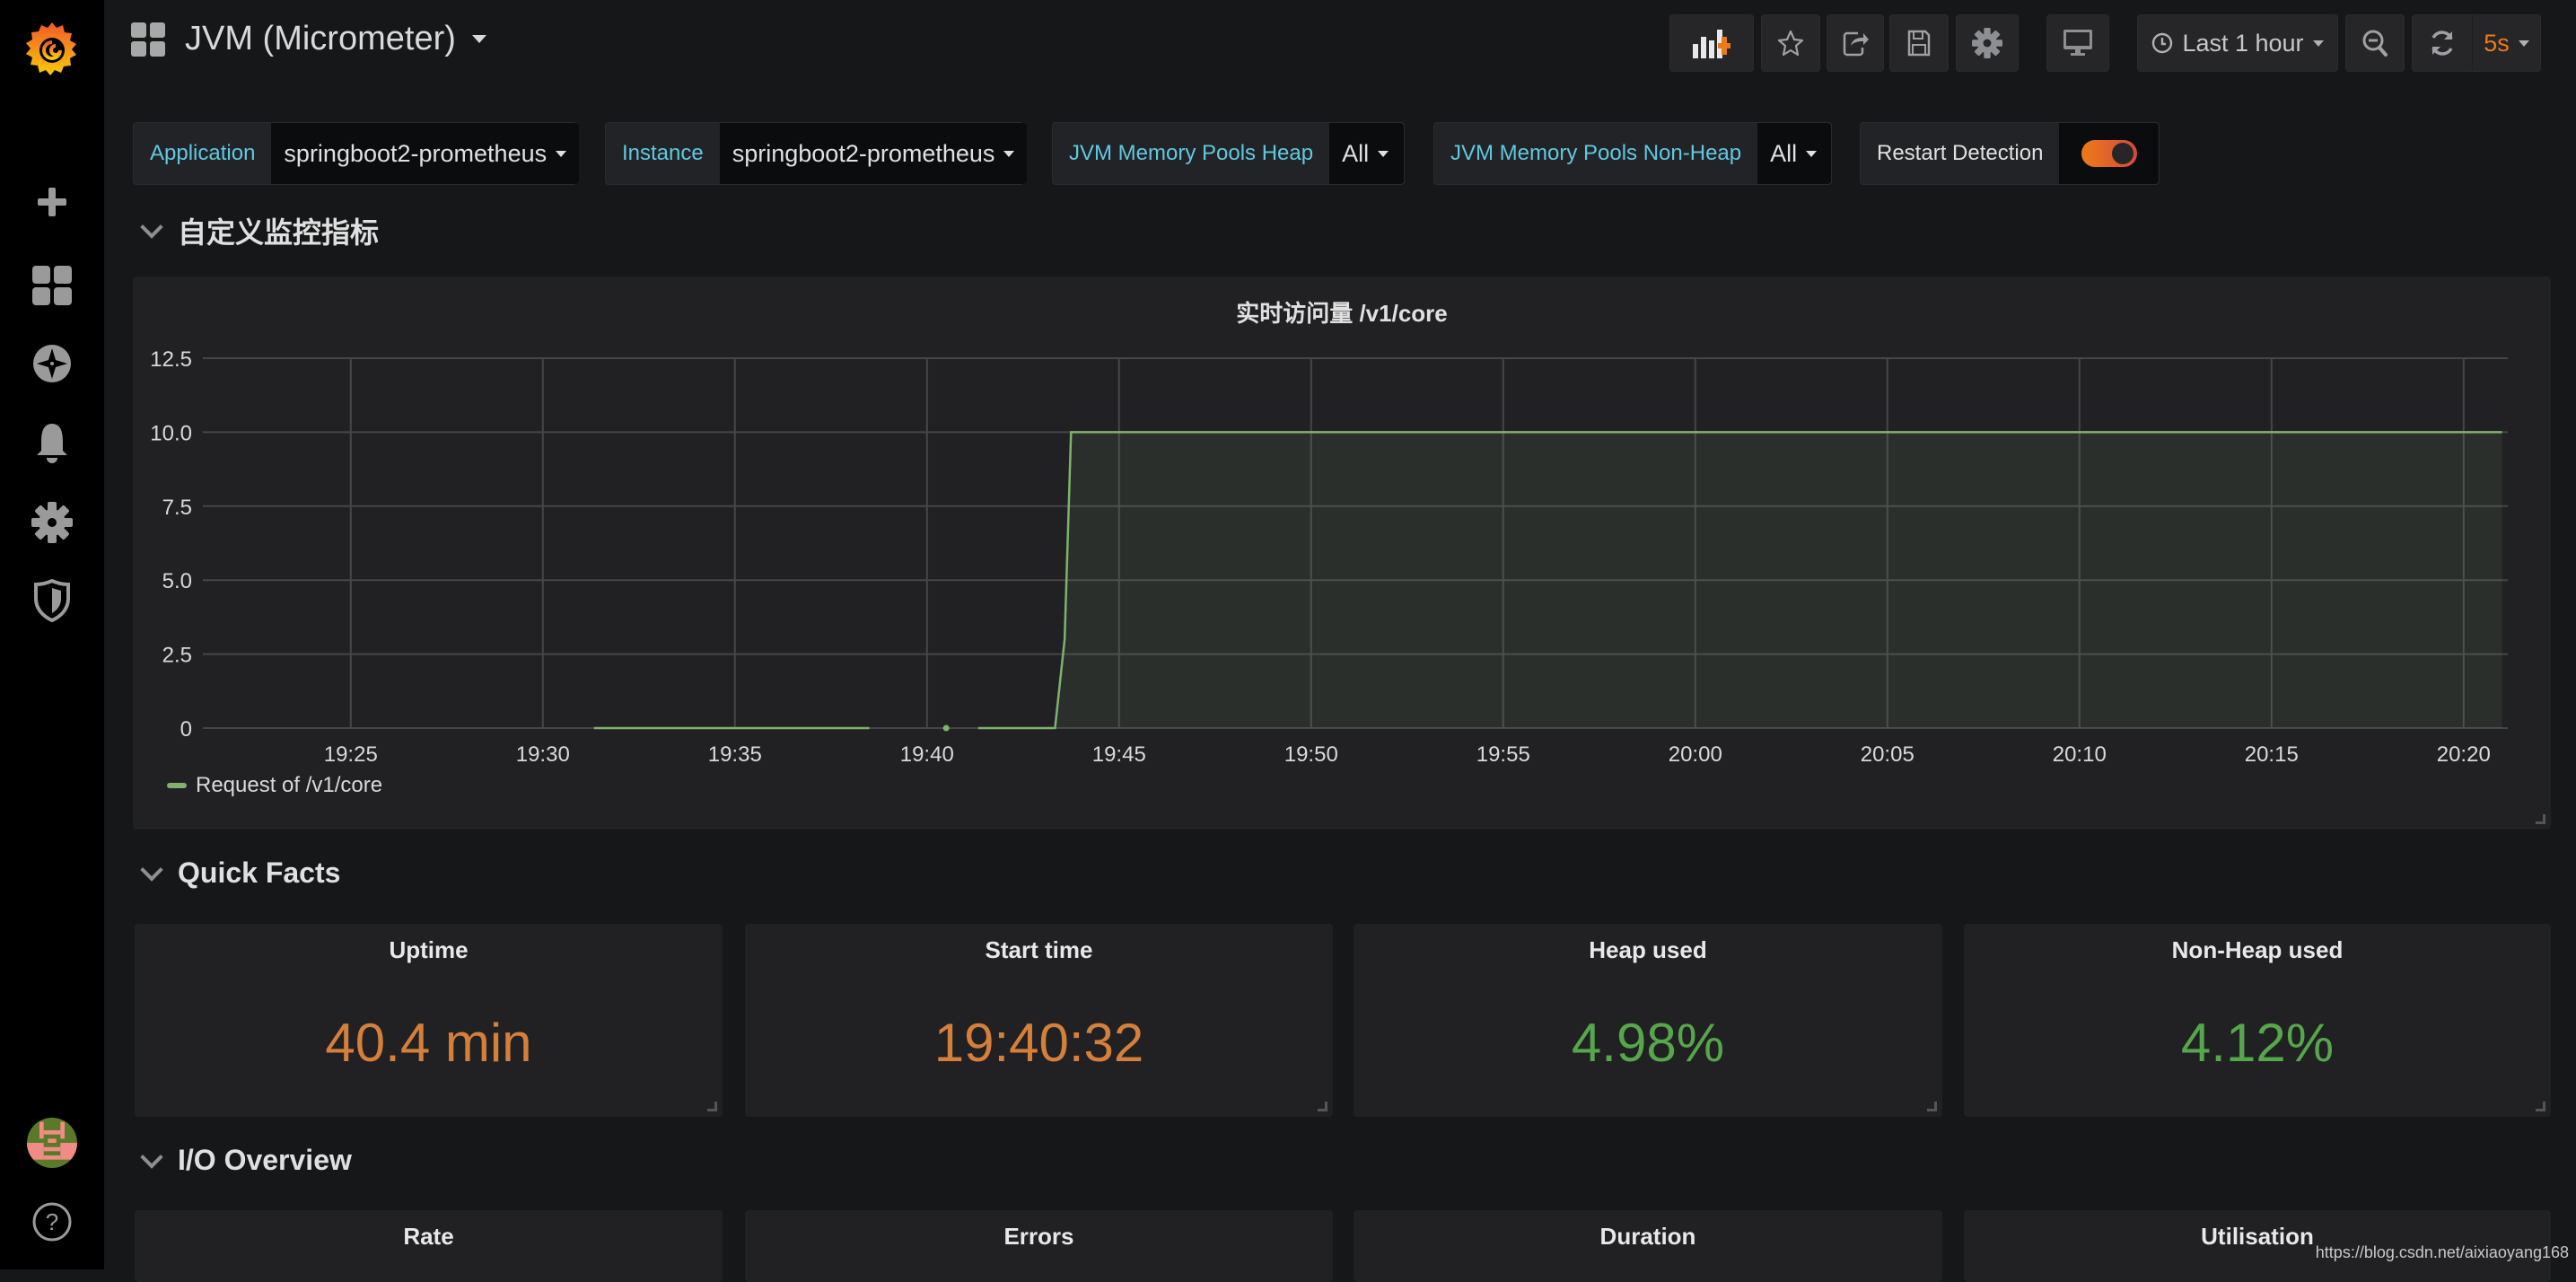 The image size is (2576, 1282). I want to click on view-mode-button, so click(2077, 43).